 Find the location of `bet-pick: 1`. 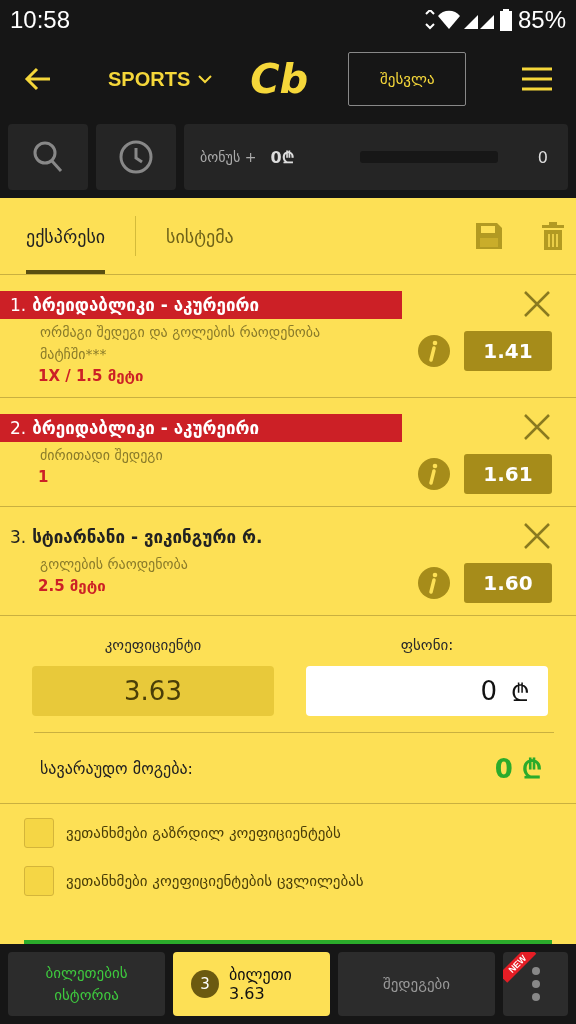

bet-pick: 1 is located at coordinates (43, 477).